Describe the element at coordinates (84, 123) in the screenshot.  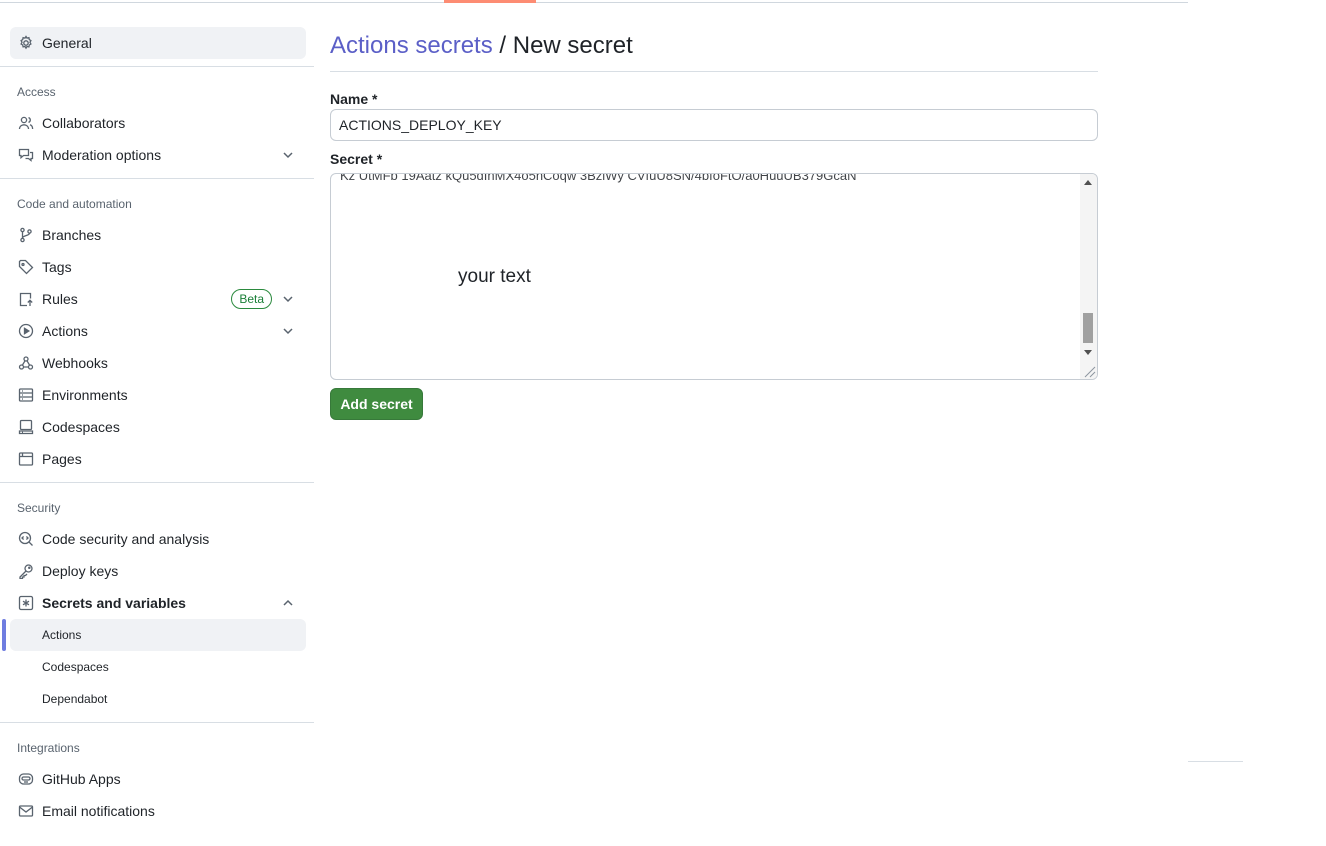
I see `sidebar-item-label: Collaborators` at that location.